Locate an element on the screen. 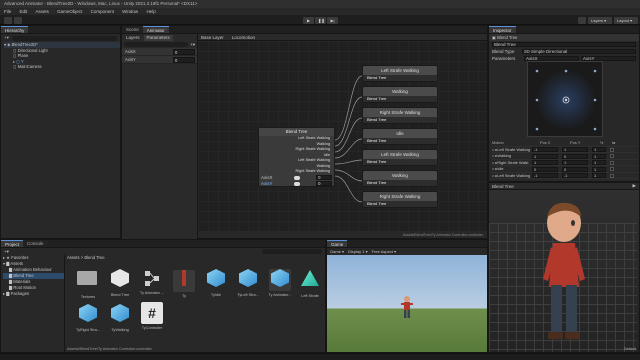 Image resolution: width=640 pixels, height=360 pixels. blend-param-y-slider is located at coordinates (297, 183).